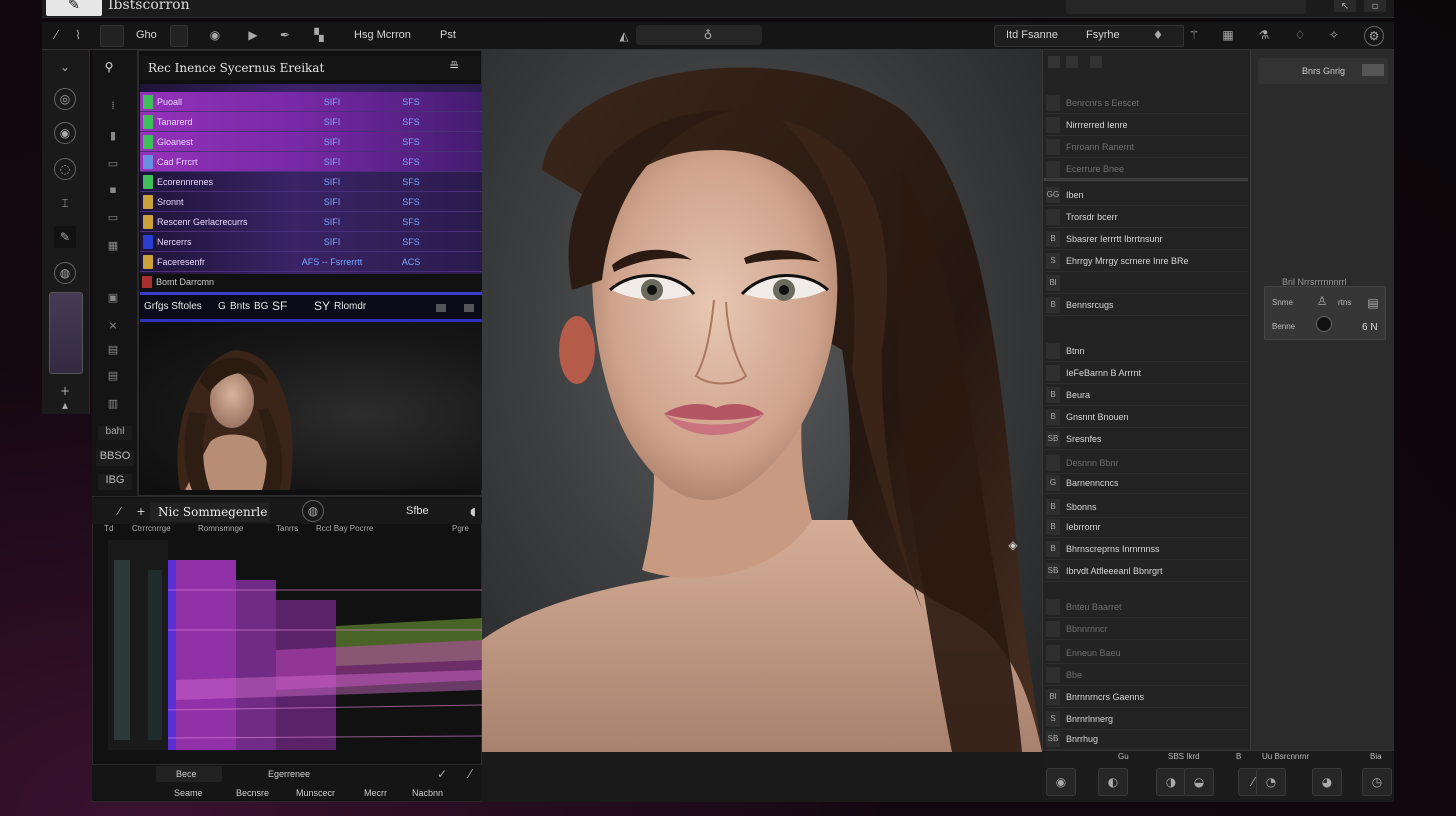 The image size is (1456, 816). I want to click on property-row: B Beura, so click(1147, 395).